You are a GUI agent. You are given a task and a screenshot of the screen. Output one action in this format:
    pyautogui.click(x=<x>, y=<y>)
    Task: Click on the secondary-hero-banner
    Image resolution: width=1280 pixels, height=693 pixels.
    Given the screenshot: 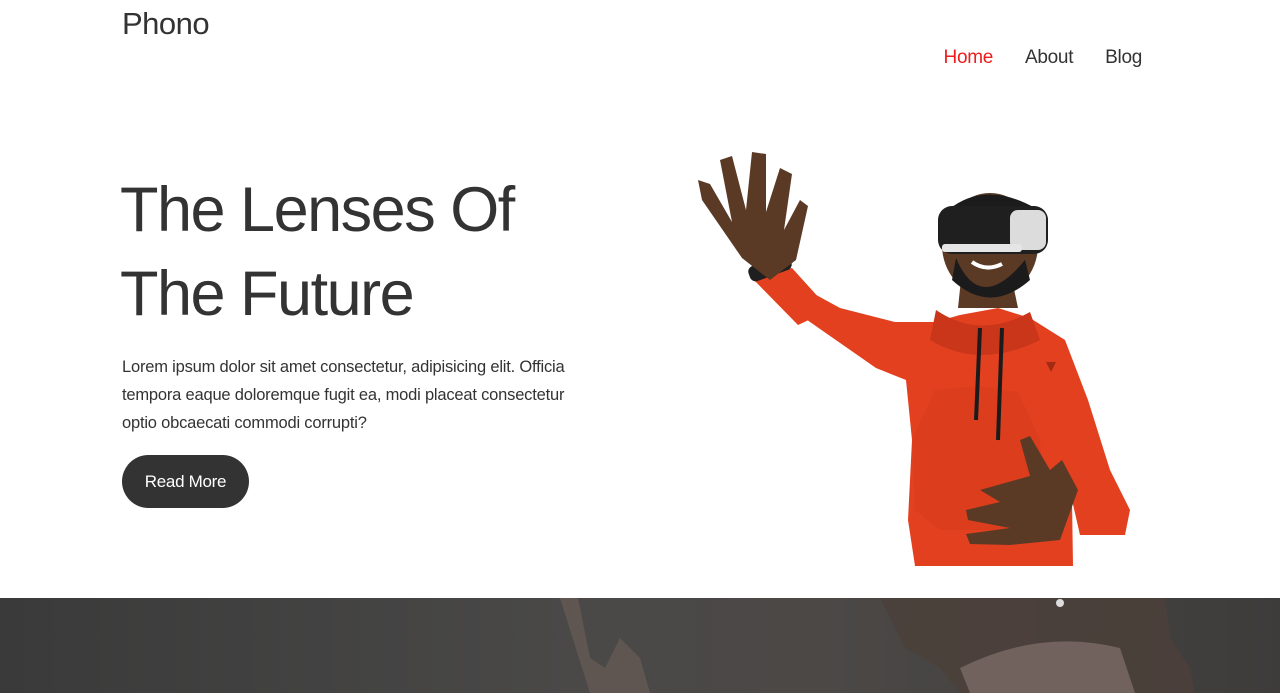 What is the action you would take?
    pyautogui.click(x=640, y=645)
    